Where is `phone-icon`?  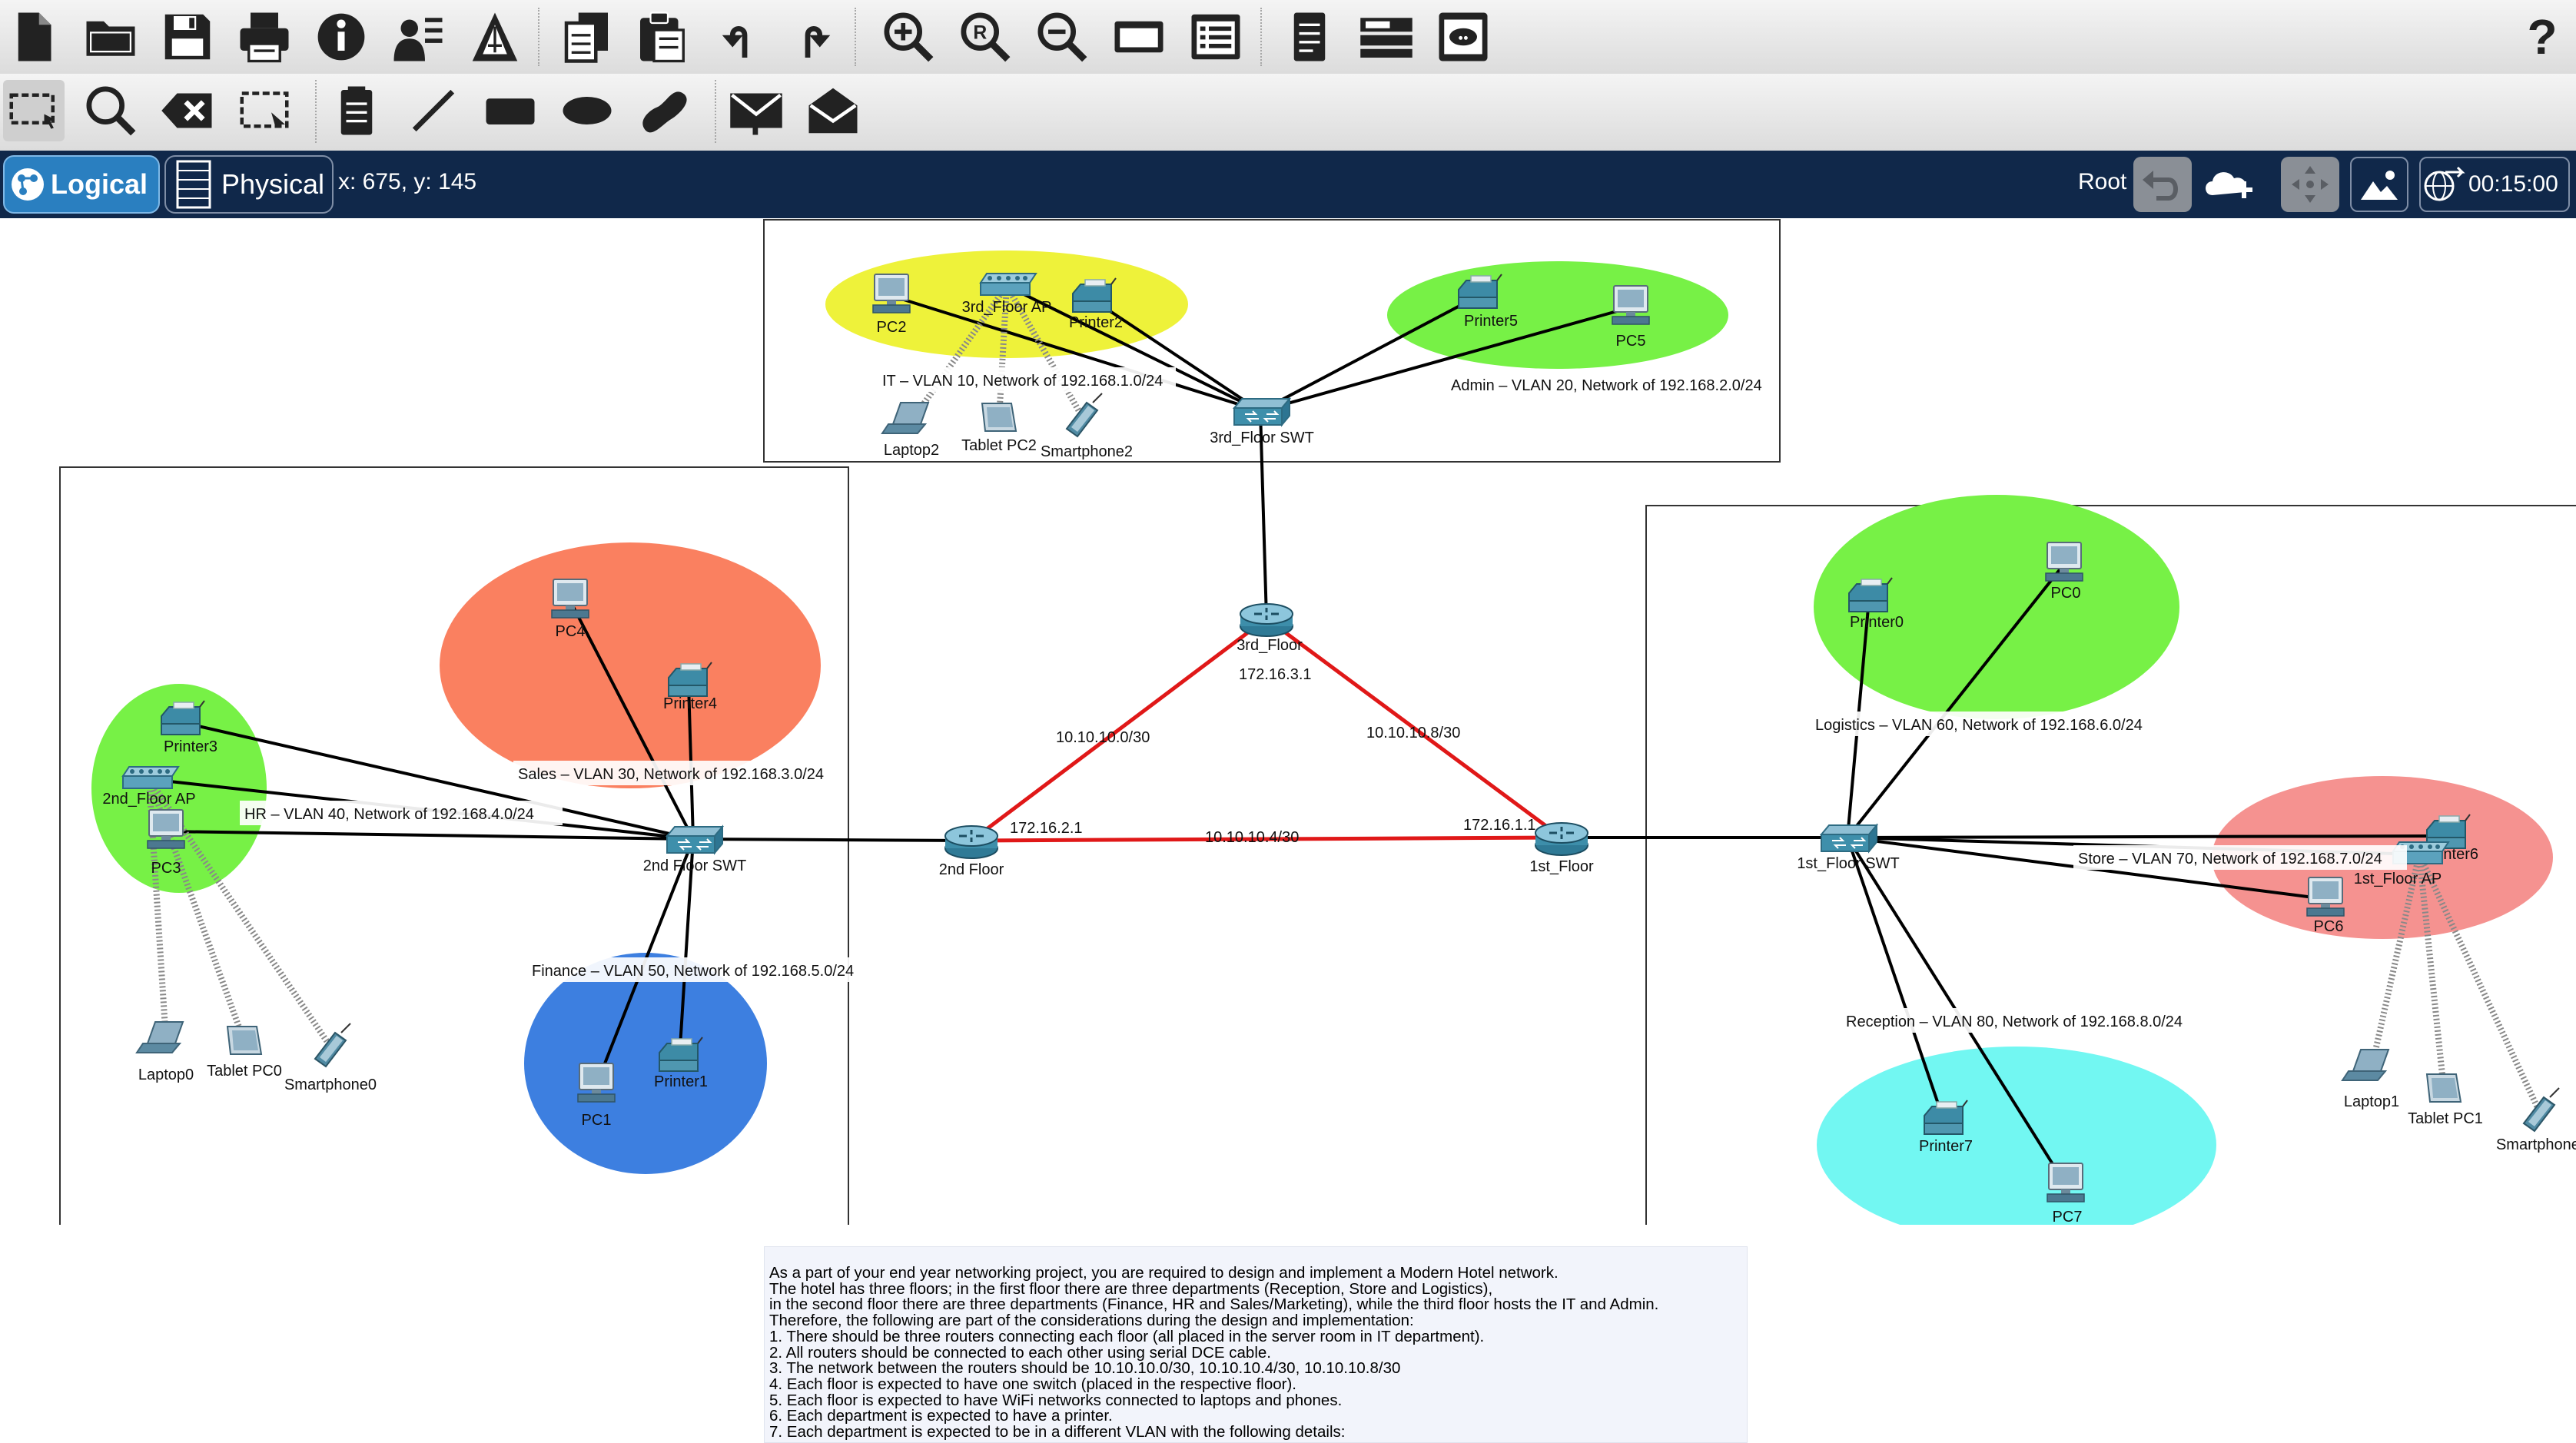
phone-icon is located at coordinates (2541, 1109).